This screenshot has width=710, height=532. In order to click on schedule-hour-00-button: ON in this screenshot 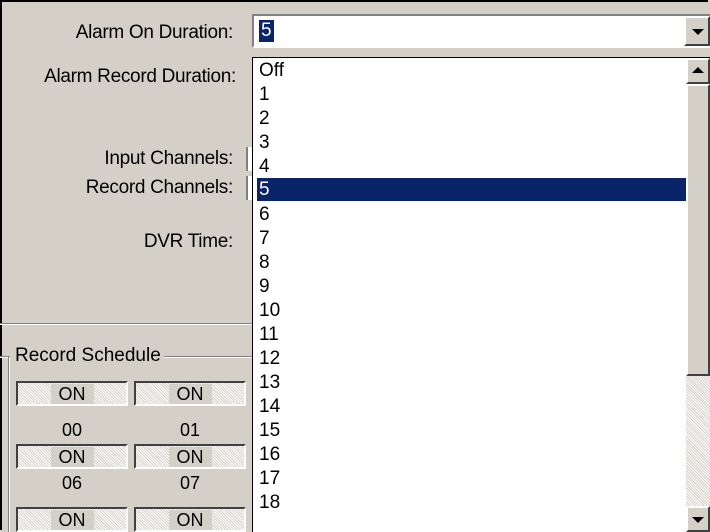, I will do `click(72, 393)`.